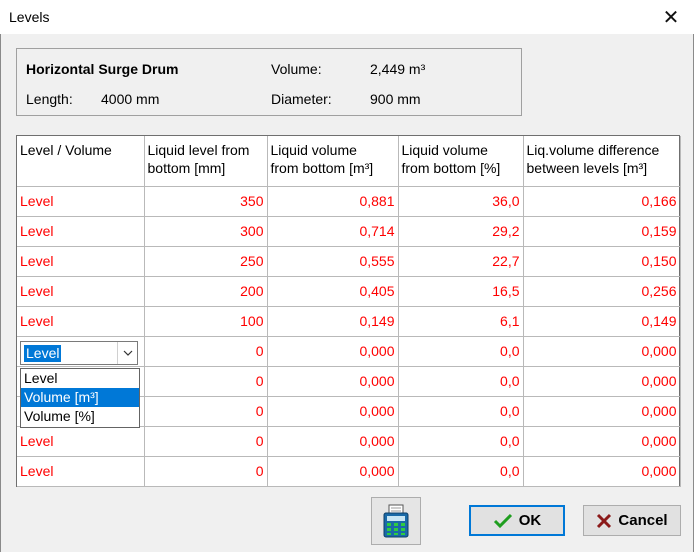  Describe the element at coordinates (398, 69) in the screenshot. I see `volume-value: 2,449 m³` at that location.